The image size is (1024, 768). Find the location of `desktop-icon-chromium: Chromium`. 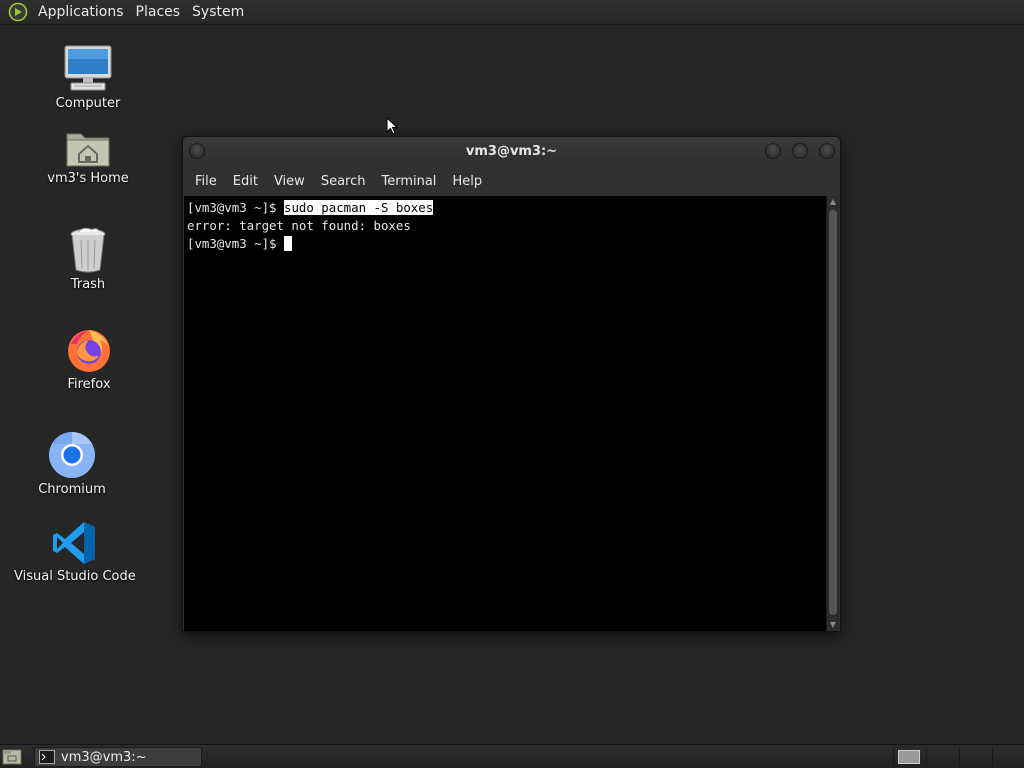

desktop-icon-chromium: Chromium is located at coordinates (72, 464).